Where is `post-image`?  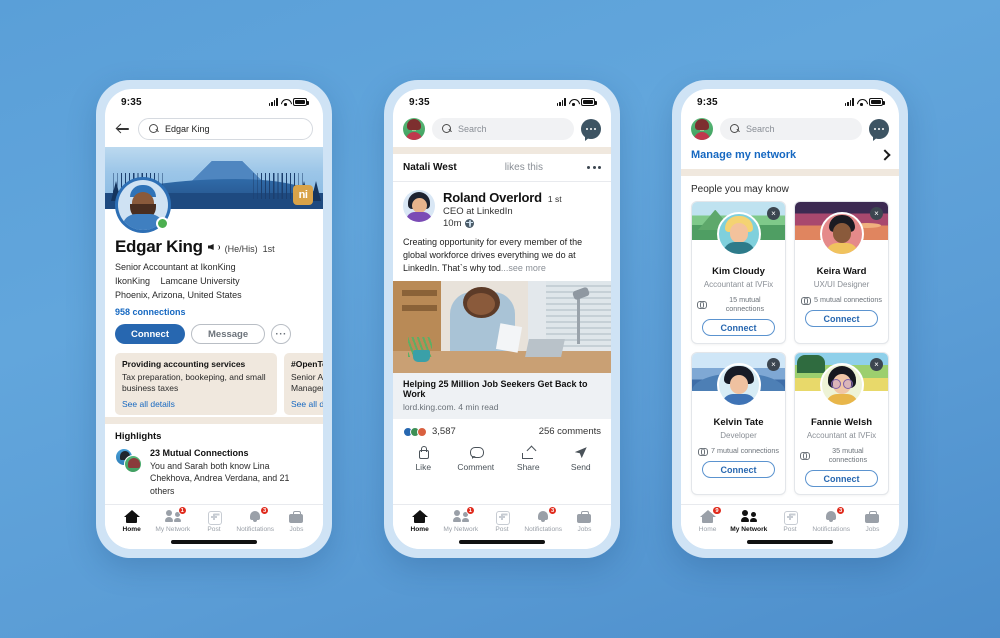 post-image is located at coordinates (502, 327).